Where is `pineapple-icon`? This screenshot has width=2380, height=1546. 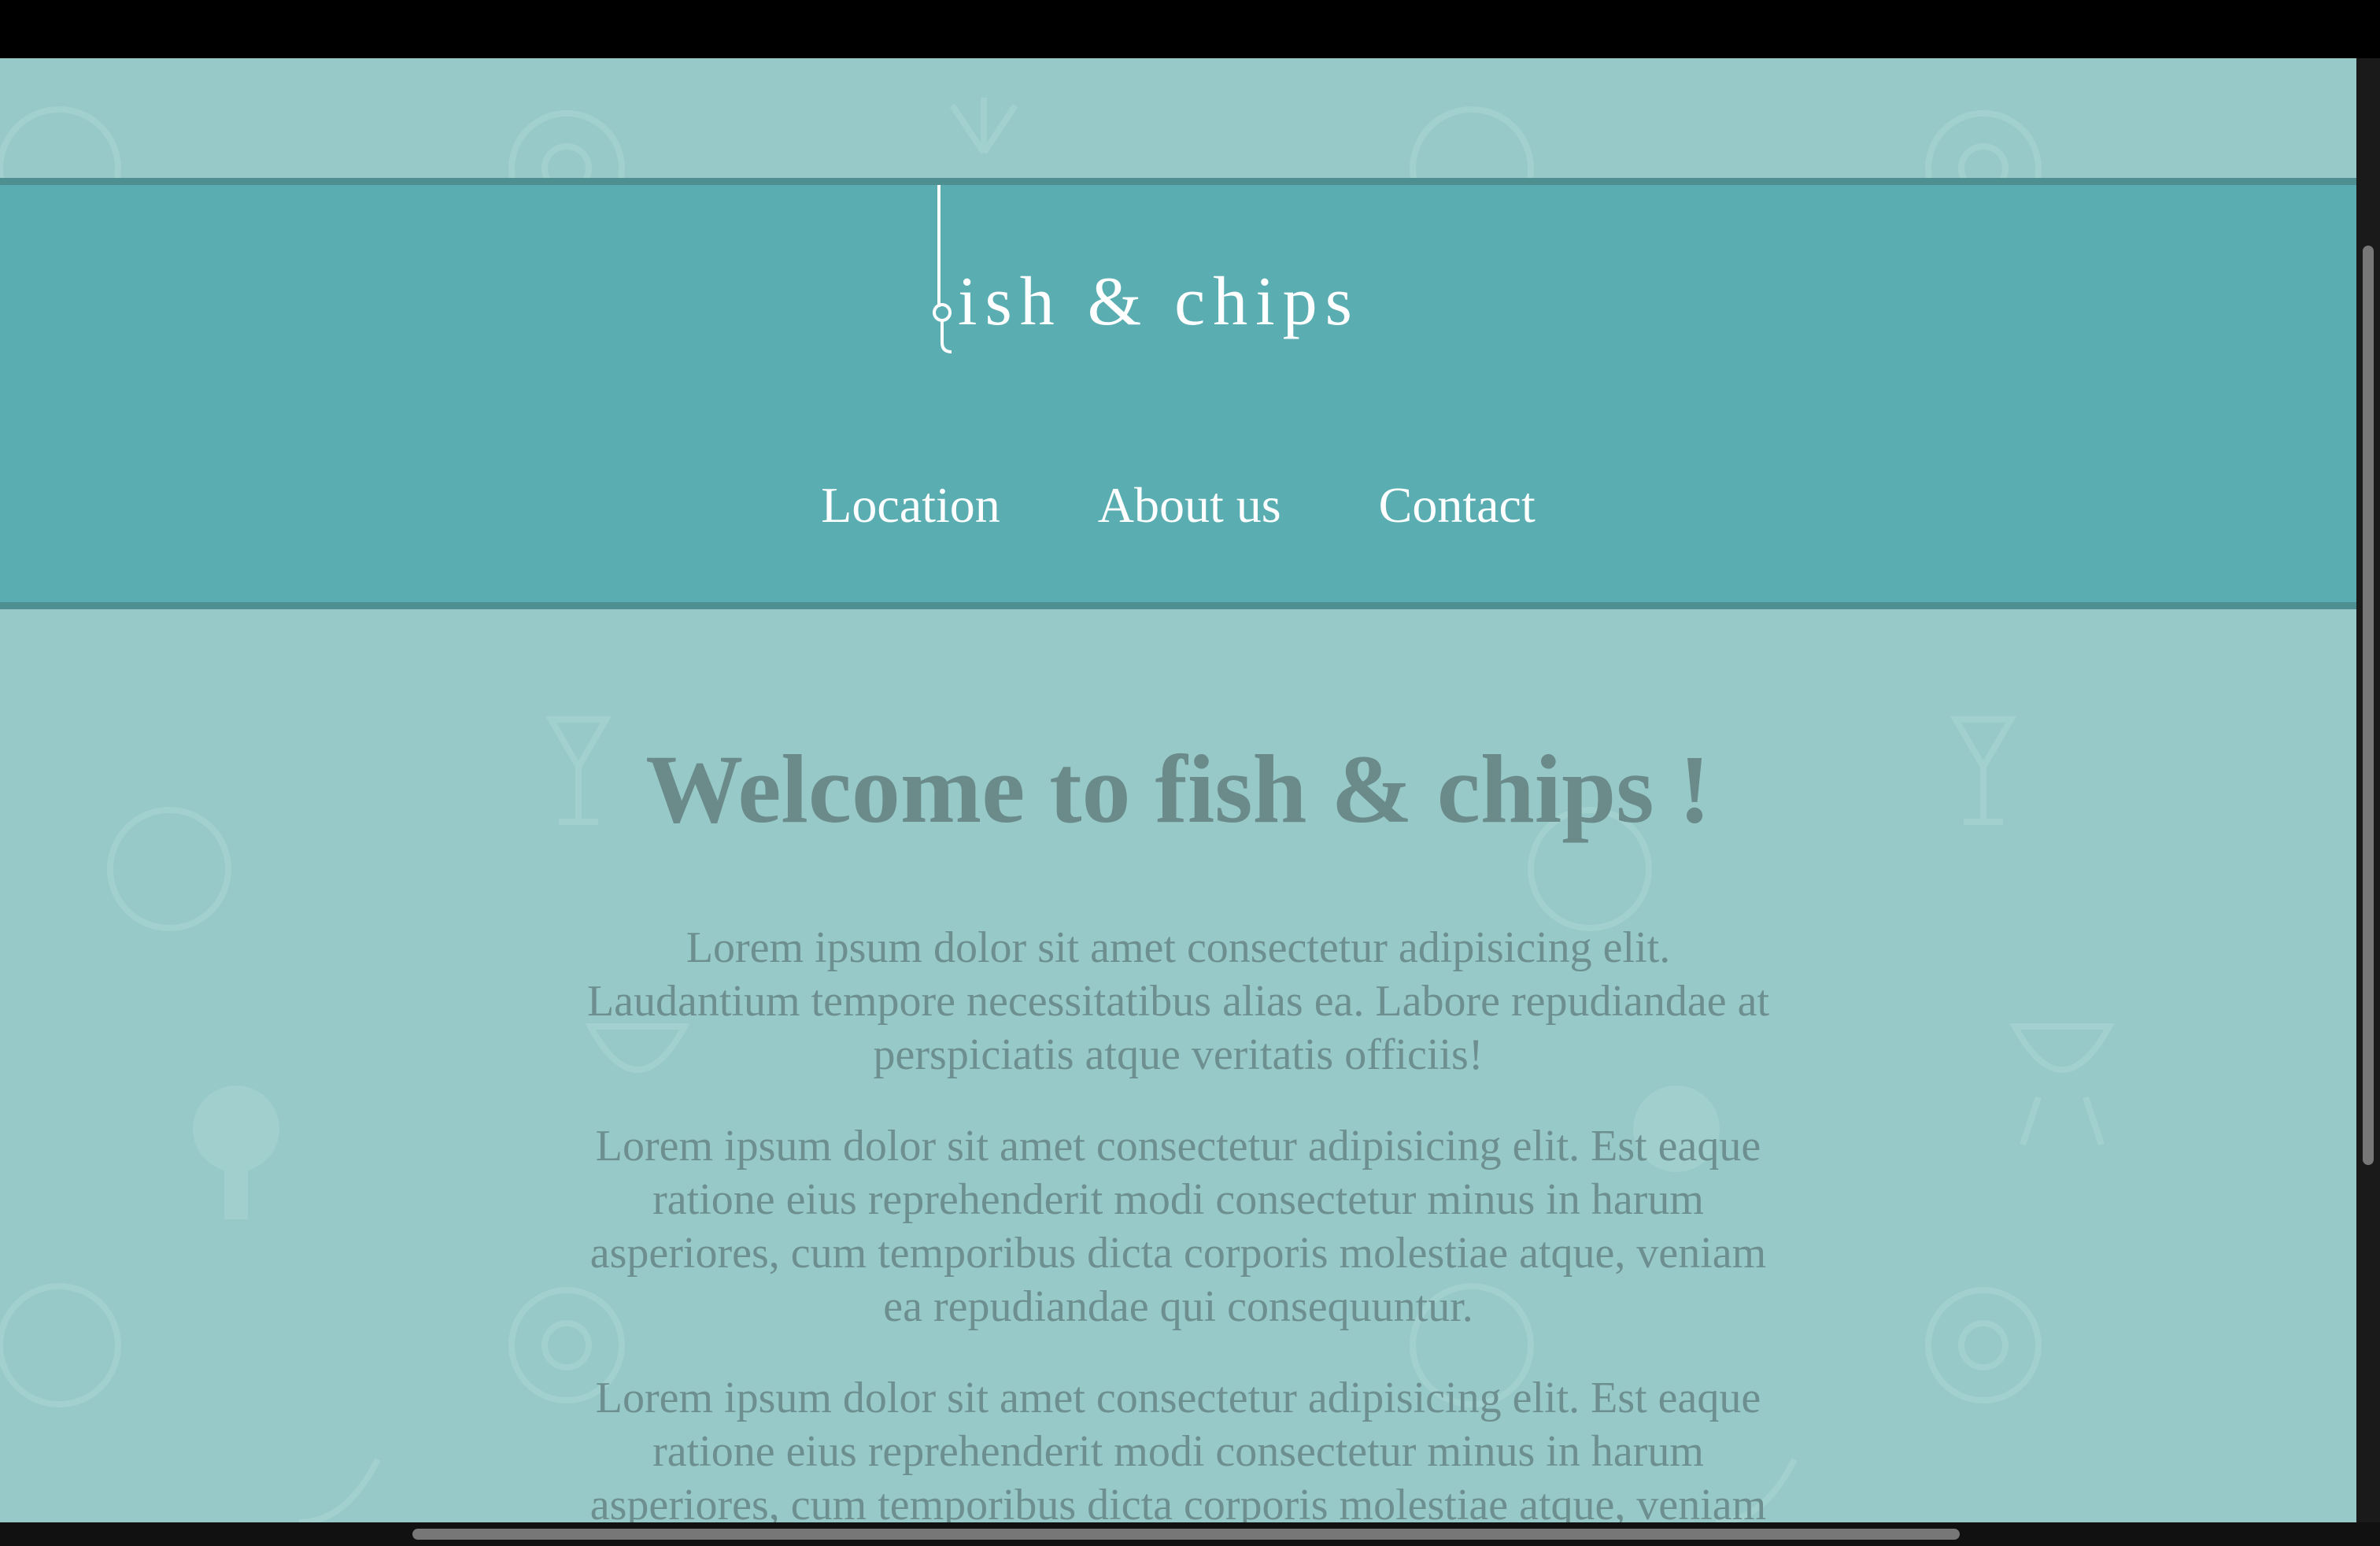 pineapple-icon is located at coordinates (983, 127).